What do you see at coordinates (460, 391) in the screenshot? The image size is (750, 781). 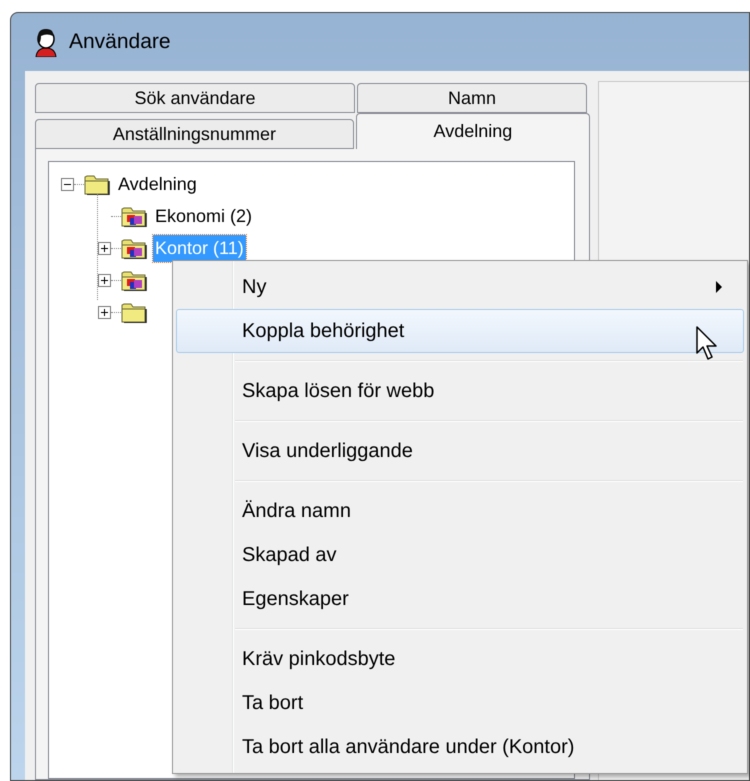 I see `menu-item: Skapa lösen för webb` at bounding box center [460, 391].